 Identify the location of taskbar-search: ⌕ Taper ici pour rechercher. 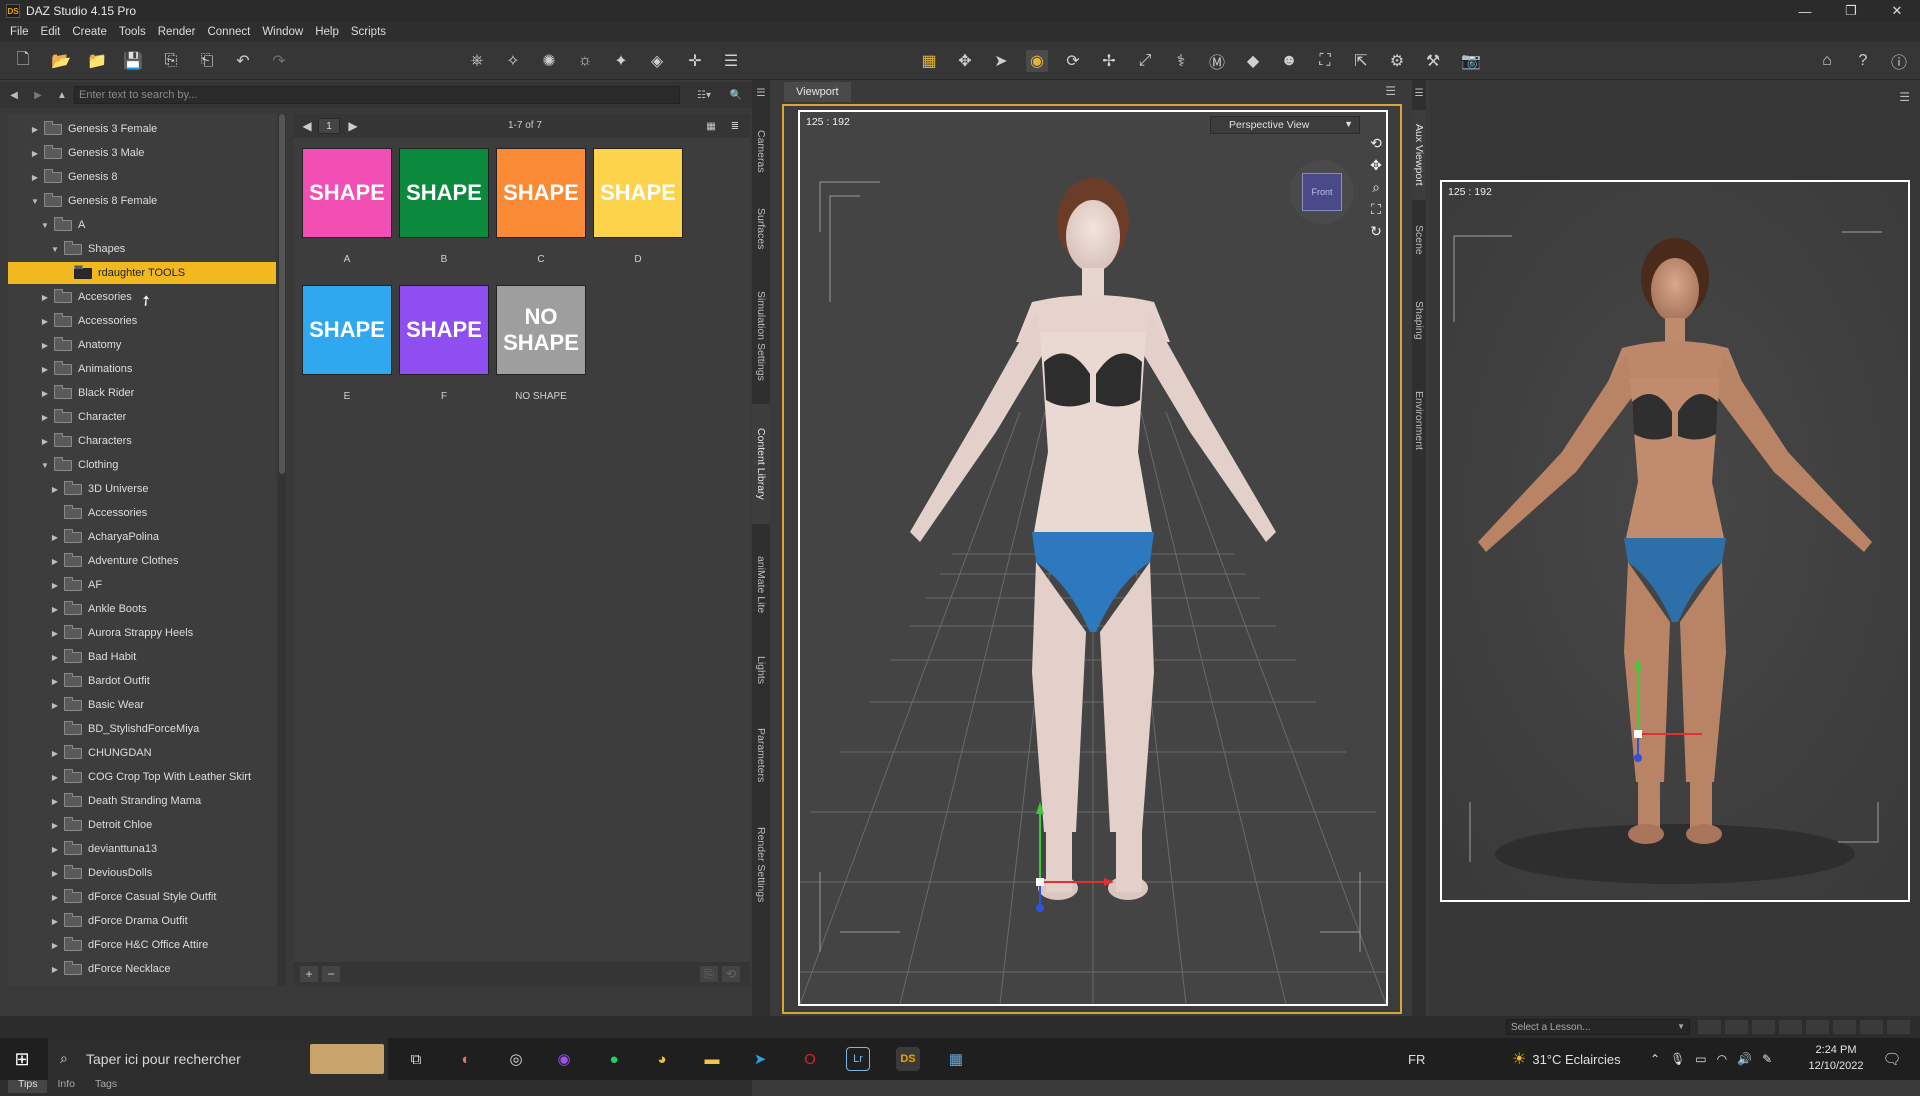
(218, 1059).